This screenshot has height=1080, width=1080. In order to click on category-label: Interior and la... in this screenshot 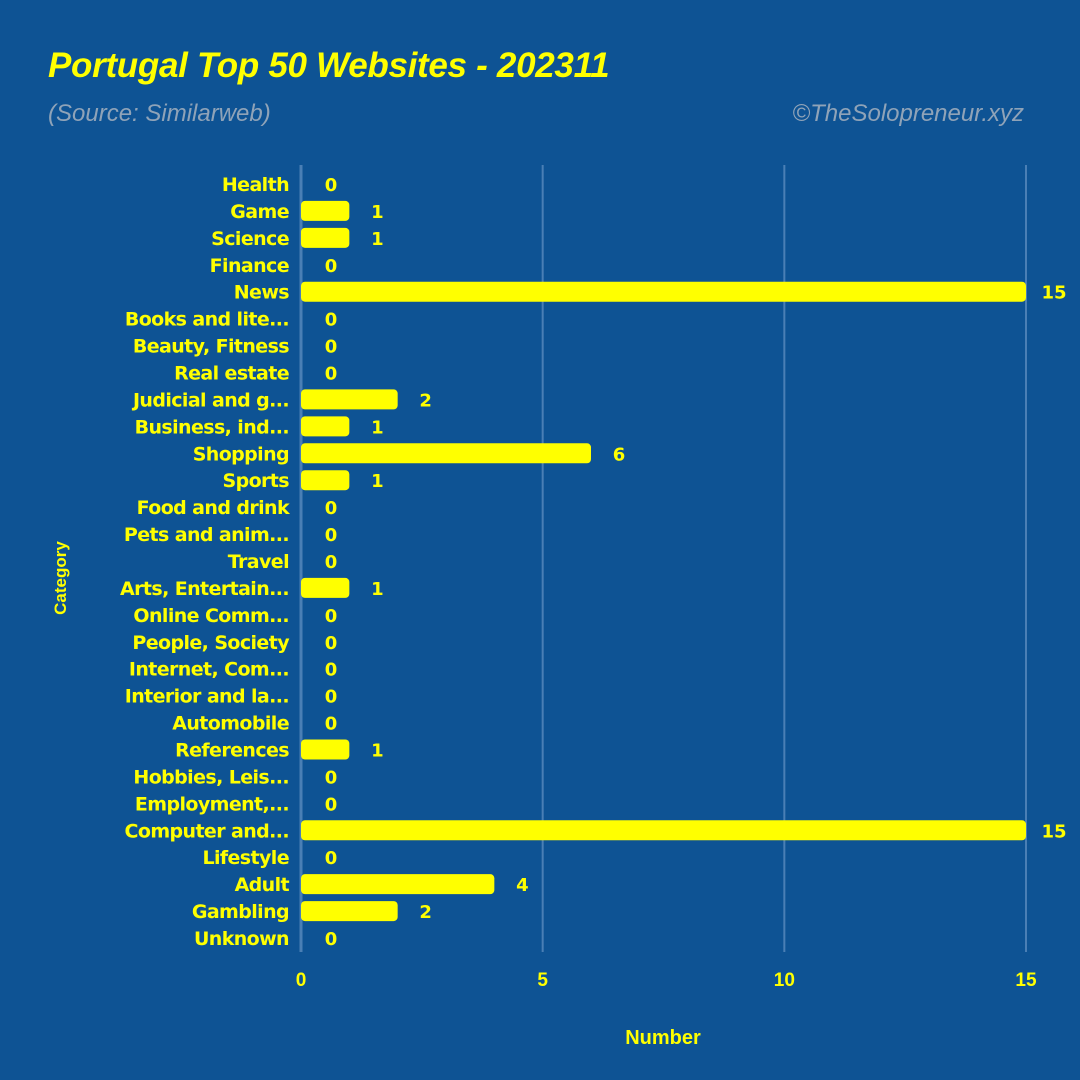, I will do `click(207, 697)`.